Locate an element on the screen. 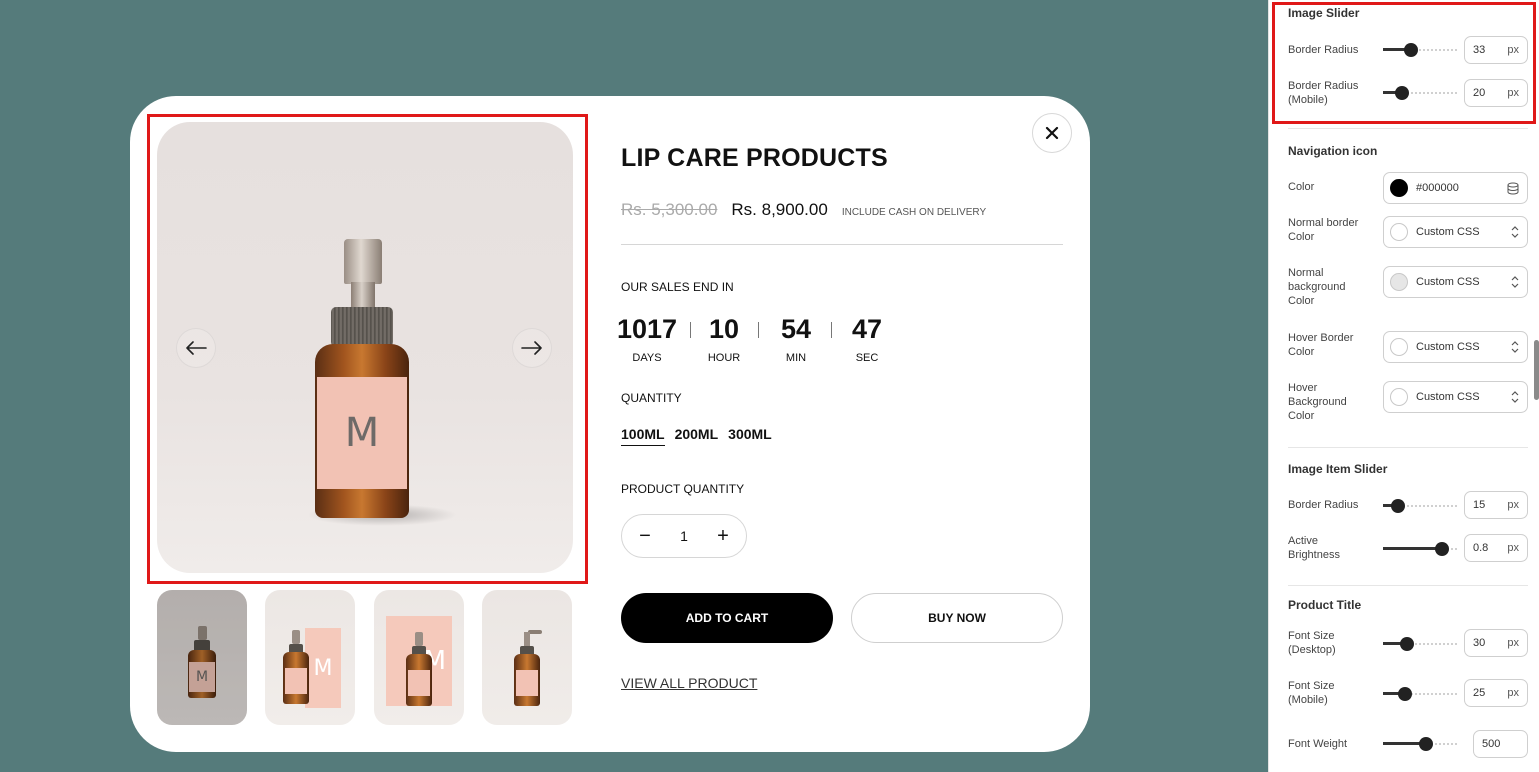 The image size is (1539, 772). arrow-right-icon is located at coordinates (531, 348).